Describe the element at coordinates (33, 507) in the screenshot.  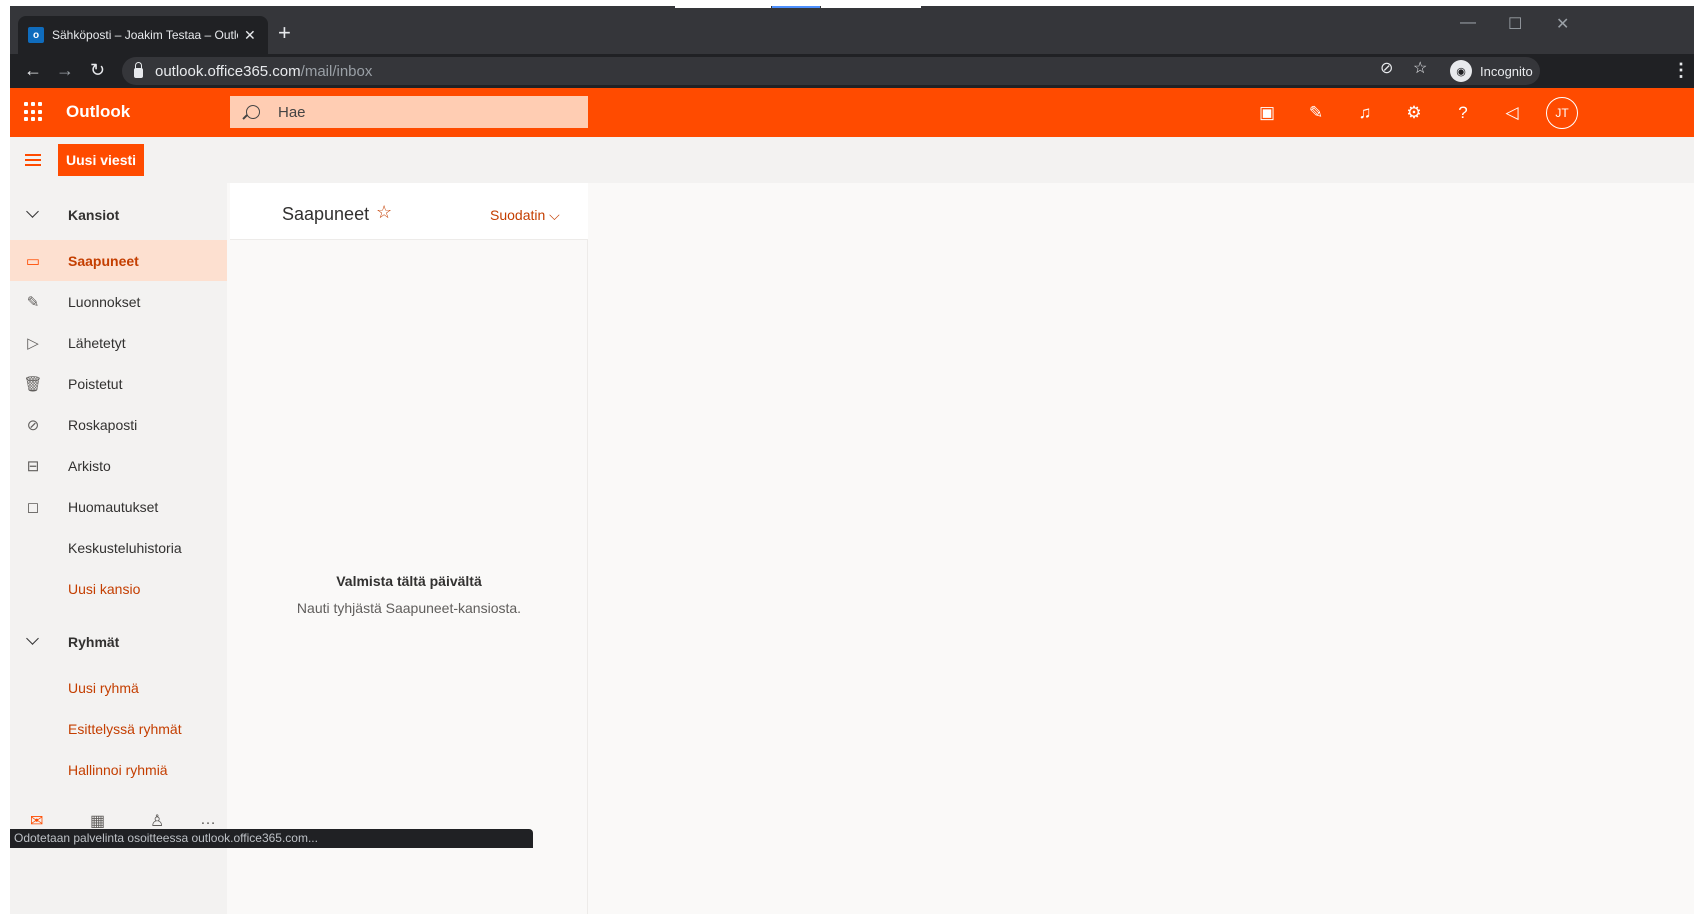
I see `note-icon: ◻` at that location.